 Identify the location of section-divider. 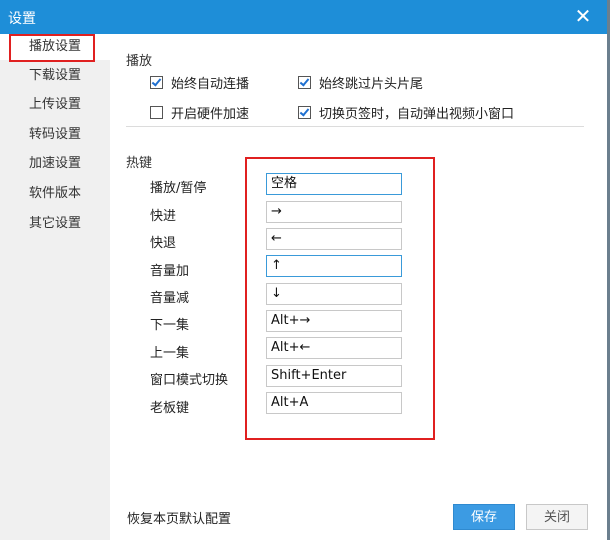
(355, 126).